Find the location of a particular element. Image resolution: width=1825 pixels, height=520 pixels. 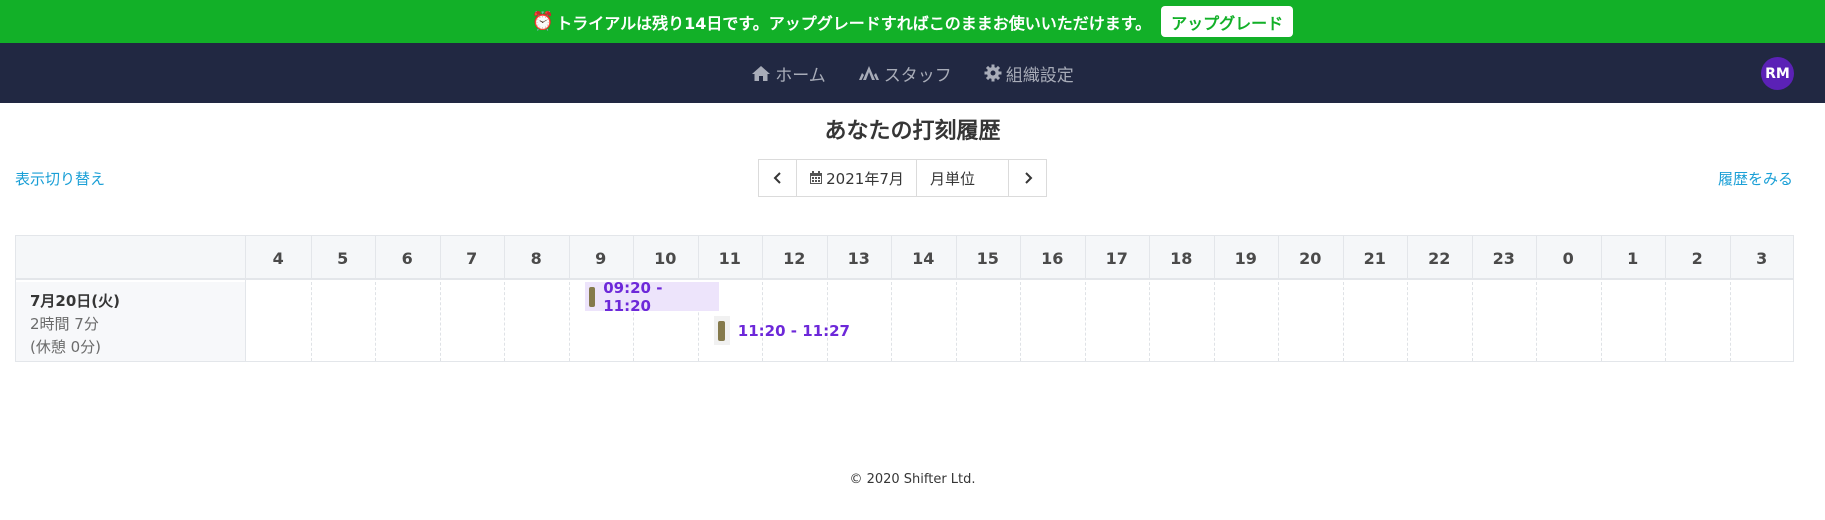

hour-header: 12 is located at coordinates (794, 258).